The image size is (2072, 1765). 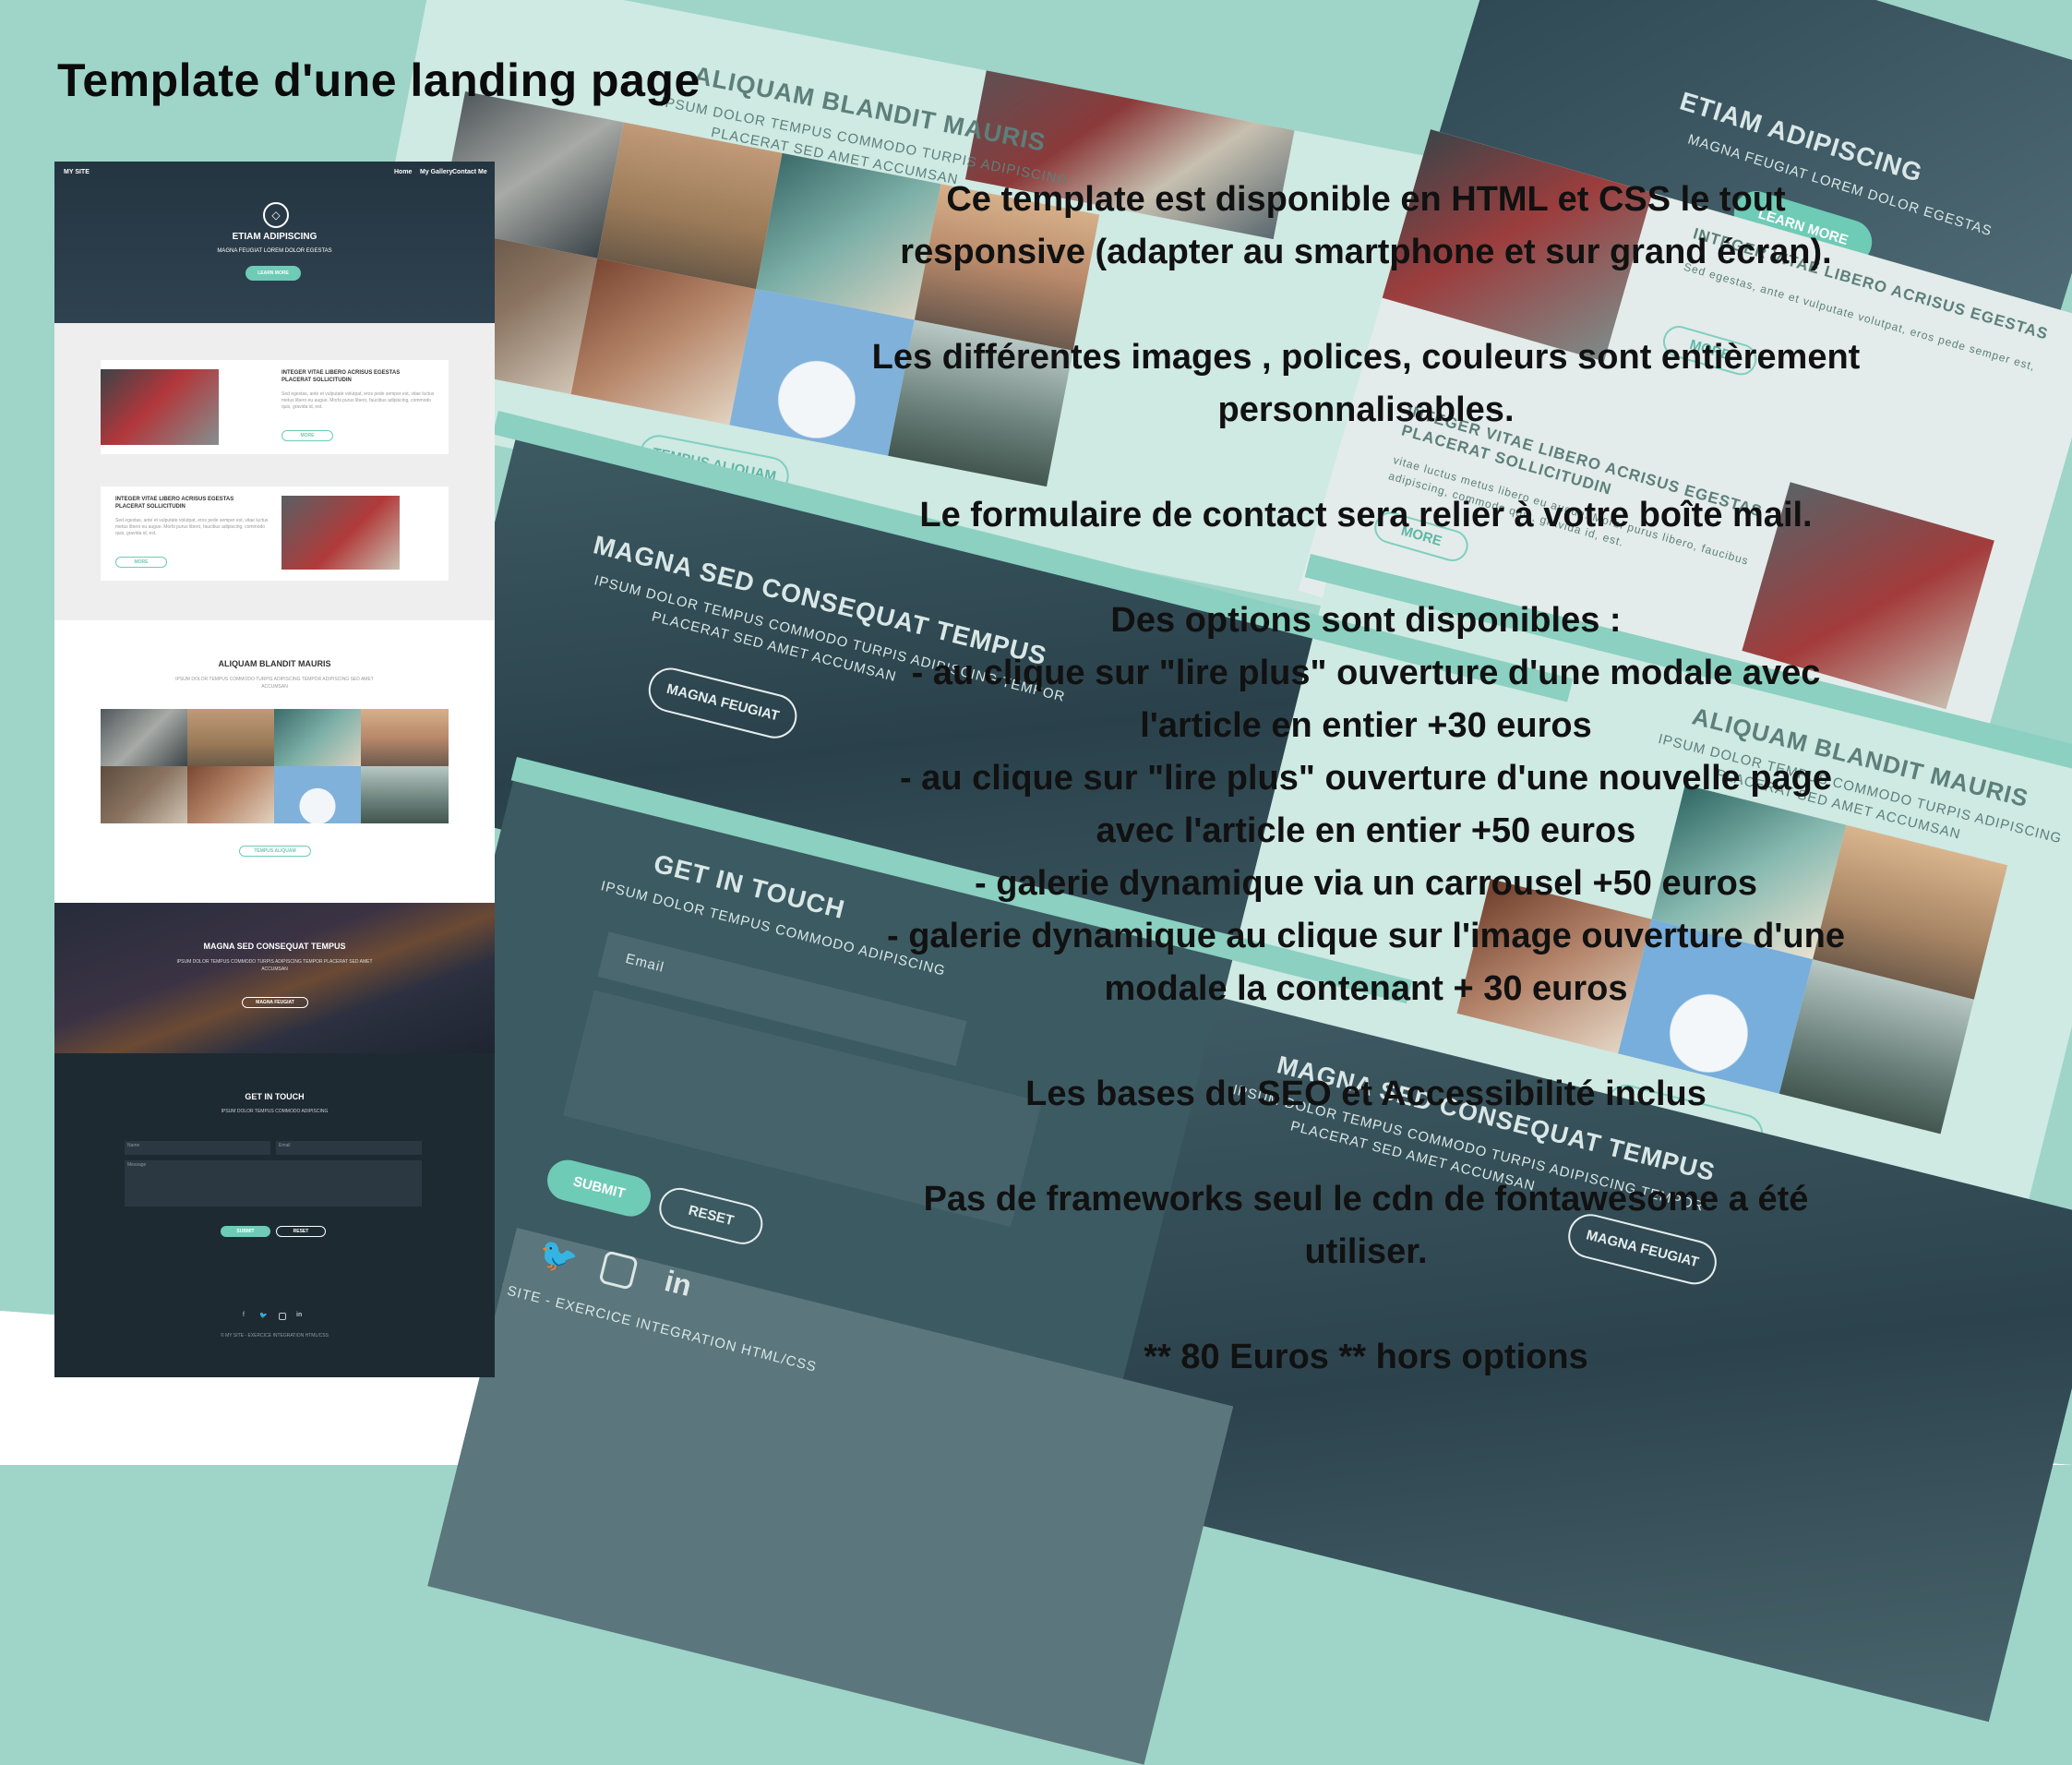 What do you see at coordinates (274, 237) in the screenshot?
I see `preview-hero-title: ETIAM ADIPISCING` at bounding box center [274, 237].